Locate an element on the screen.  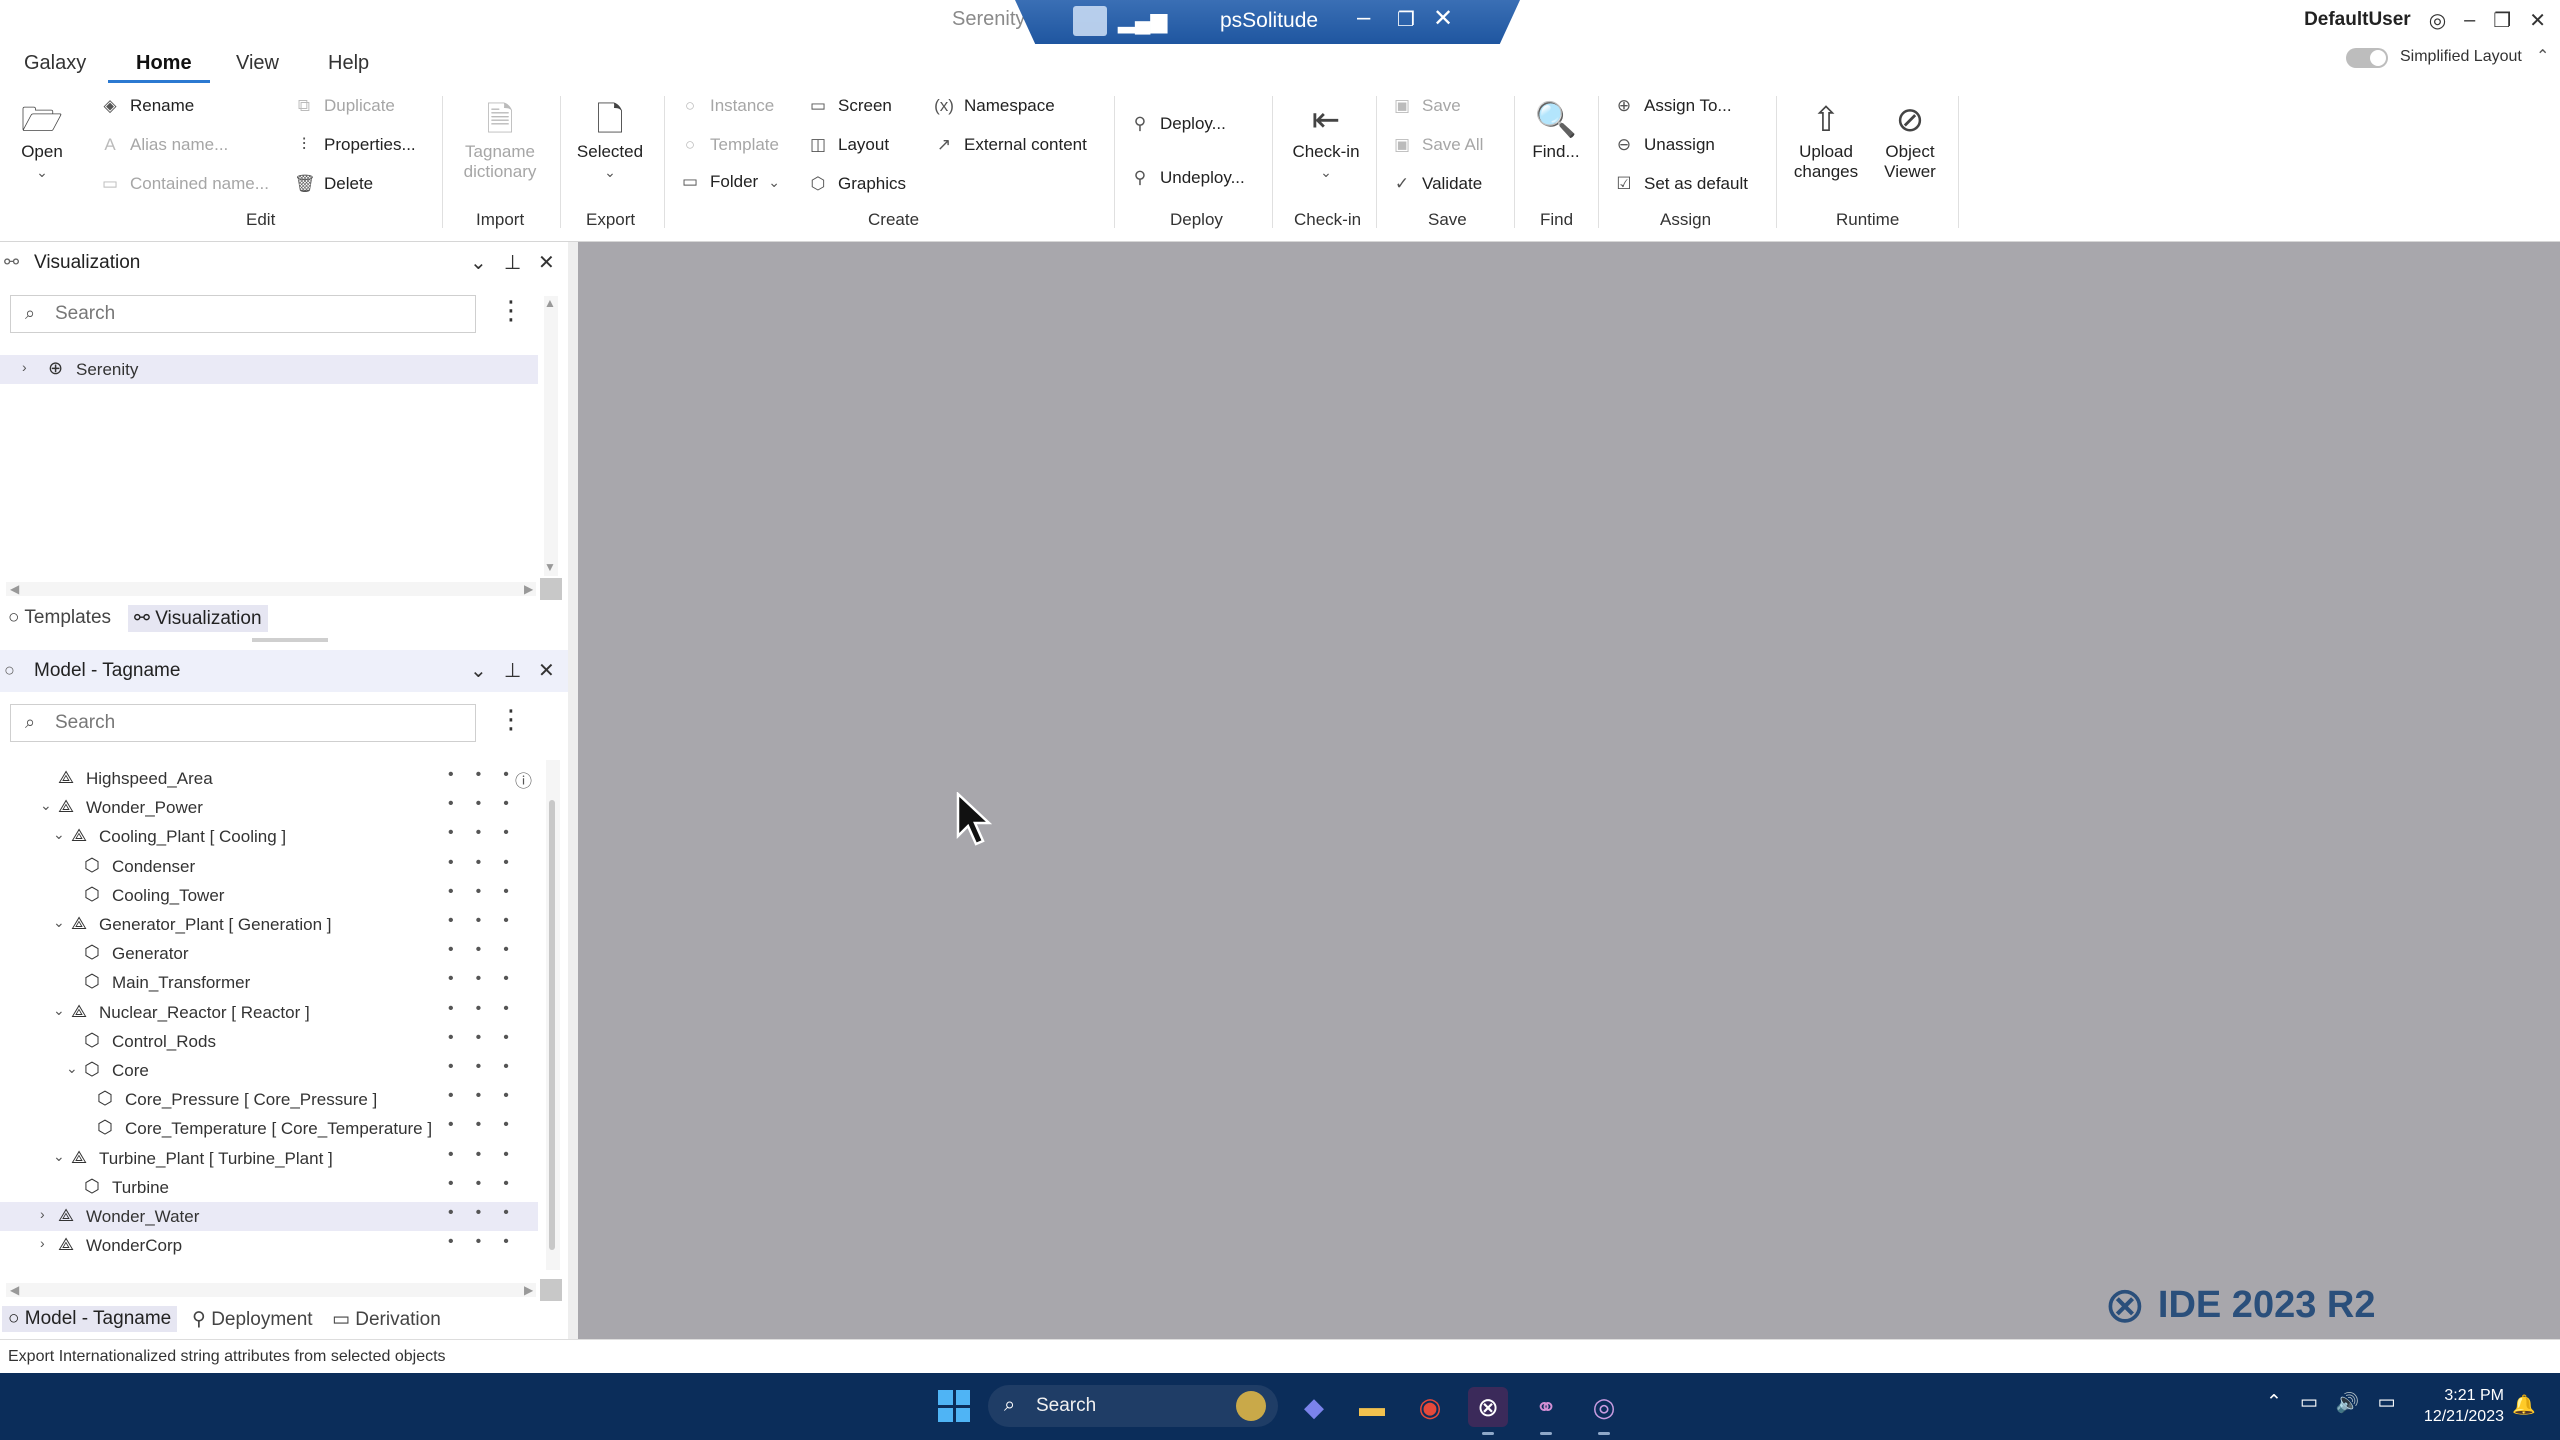
pin-icon: ⊥ is located at coordinates (512, 262).